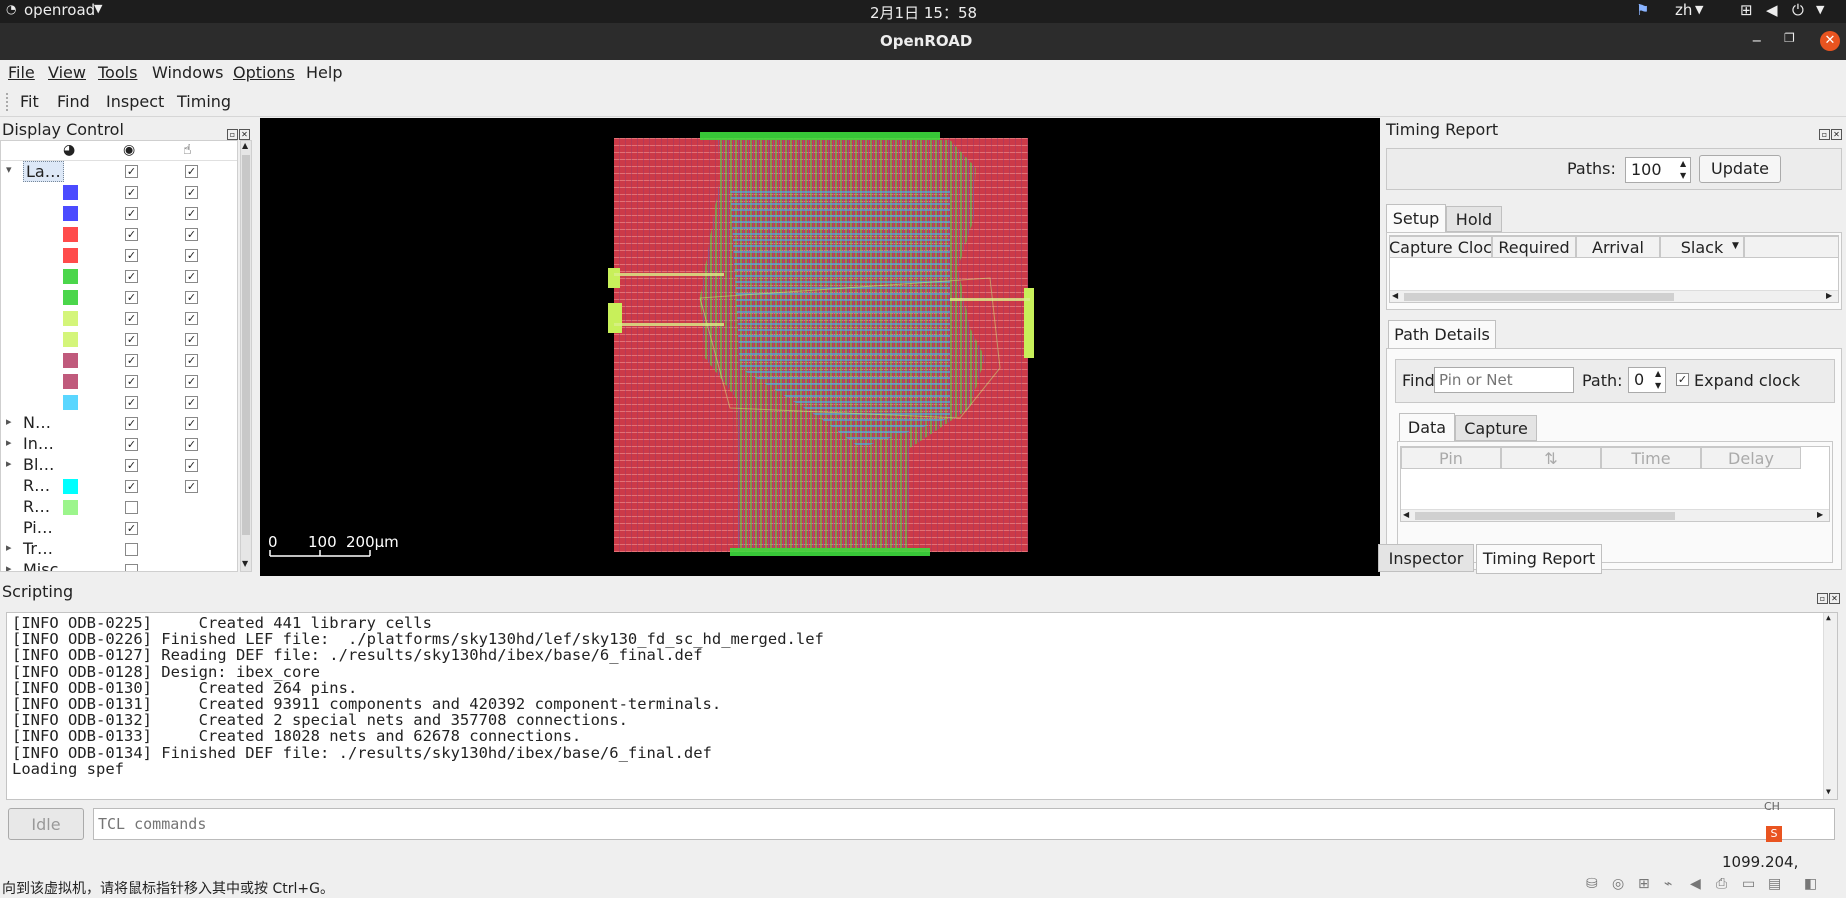  I want to click on usb-icon: ⌁, so click(1668, 884).